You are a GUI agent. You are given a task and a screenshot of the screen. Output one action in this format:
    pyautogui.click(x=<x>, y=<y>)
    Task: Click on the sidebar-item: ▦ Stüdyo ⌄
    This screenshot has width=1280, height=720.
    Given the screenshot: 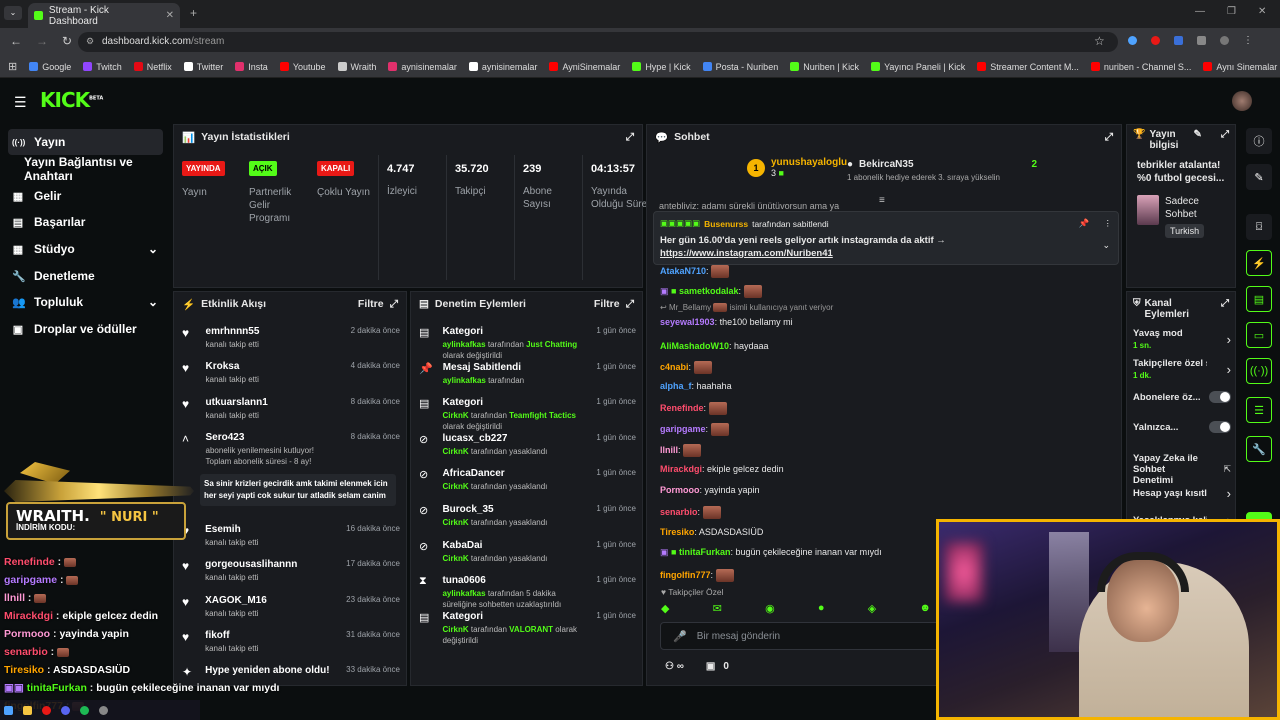 What is the action you would take?
    pyautogui.click(x=84, y=249)
    